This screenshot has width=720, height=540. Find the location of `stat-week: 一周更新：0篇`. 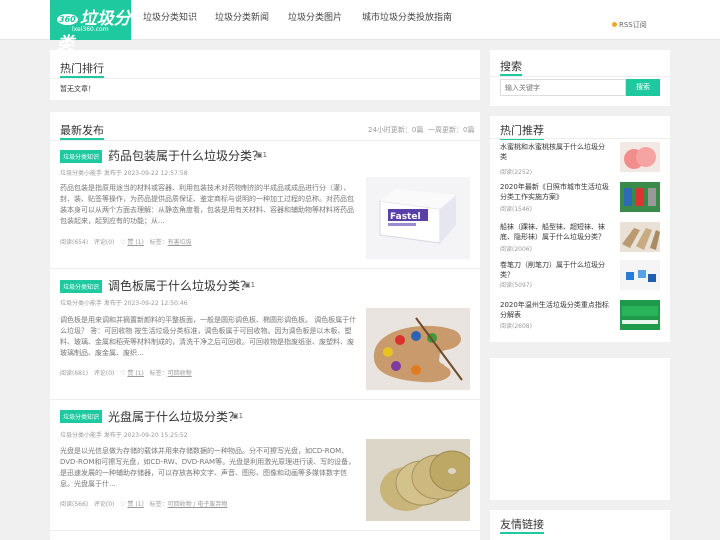

stat-week: 一周更新：0篇 is located at coordinates (451, 130).